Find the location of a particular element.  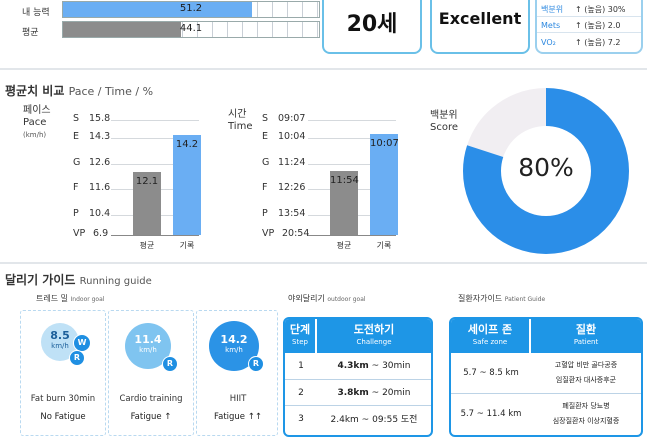

guide-title: 달리기 가이드 Running guide is located at coordinates (78, 279).